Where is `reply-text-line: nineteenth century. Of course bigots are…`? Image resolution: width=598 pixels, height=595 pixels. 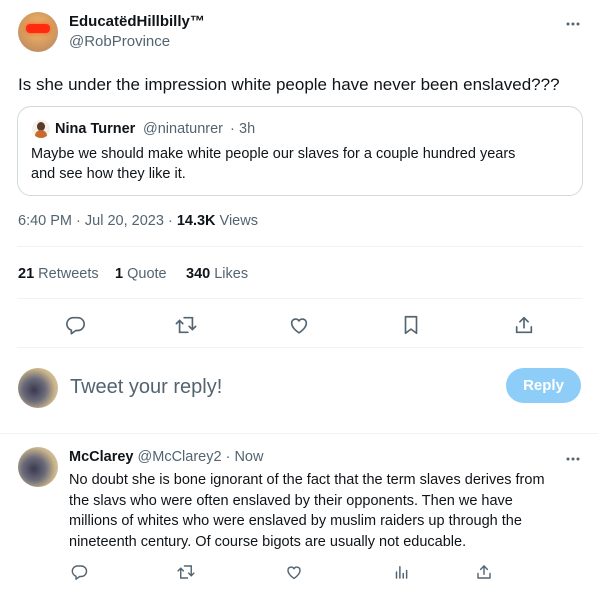 reply-text-line: nineteenth century. Of course bigots are… is located at coordinates (268, 541).